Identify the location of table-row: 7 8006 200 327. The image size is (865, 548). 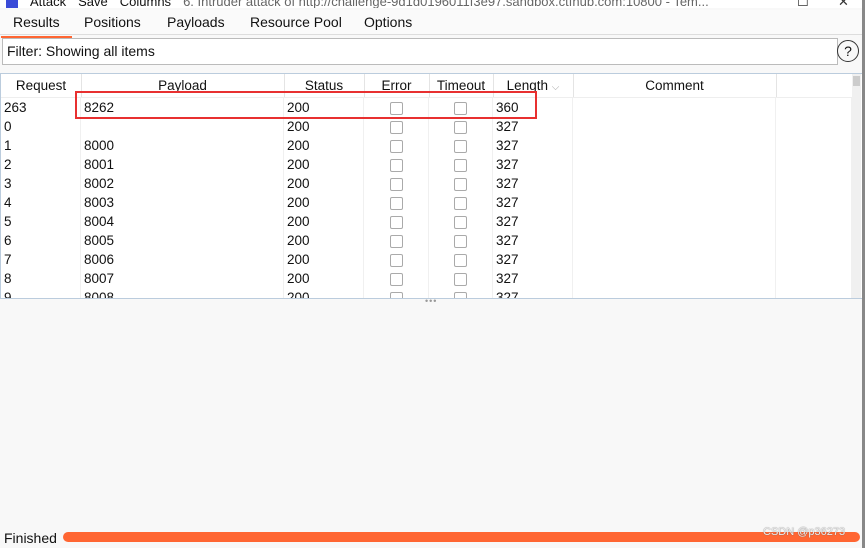
(426, 259).